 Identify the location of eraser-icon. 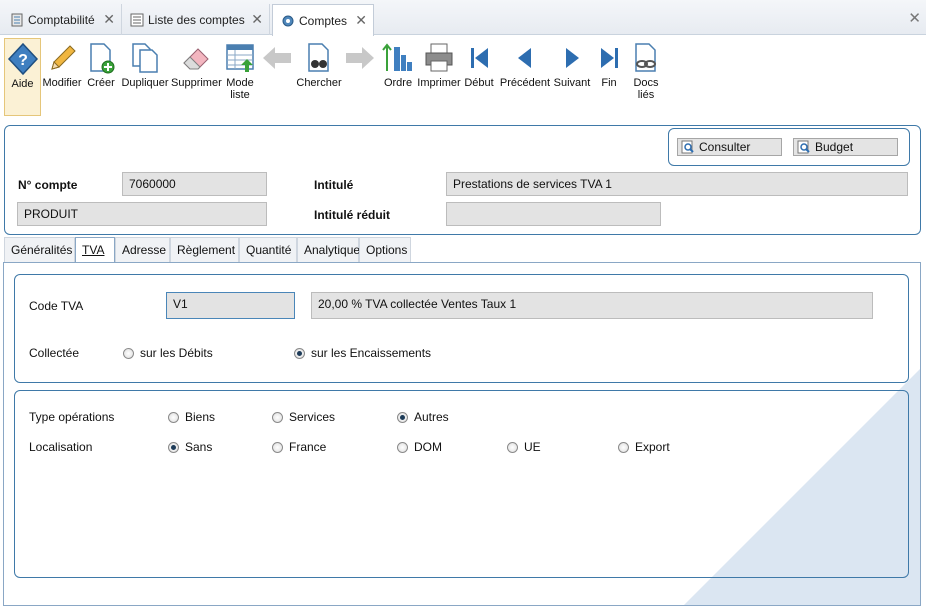
(196, 59).